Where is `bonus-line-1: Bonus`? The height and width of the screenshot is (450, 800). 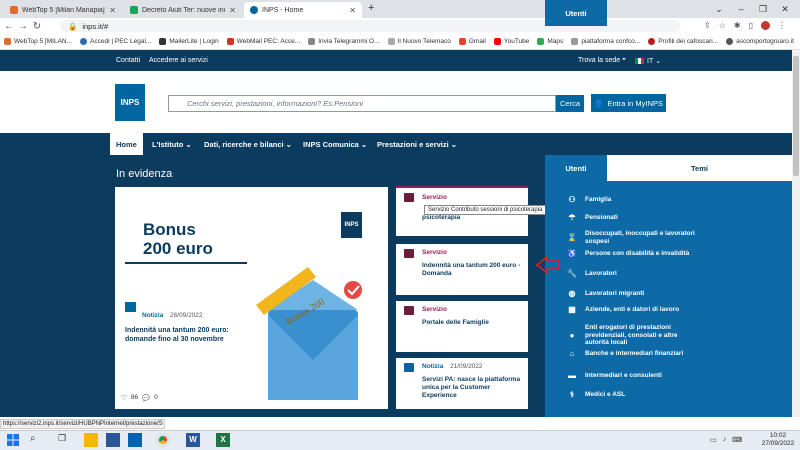
bonus-line-1: Bonus is located at coordinates (169, 229).